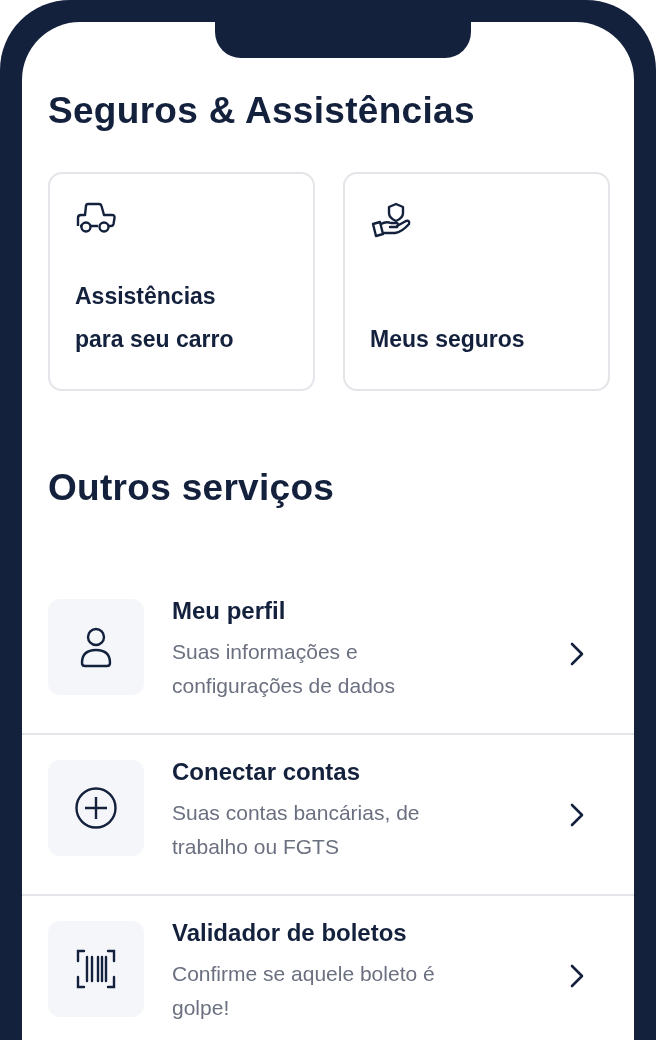  I want to click on item-title: Meu perfil, so click(229, 610).